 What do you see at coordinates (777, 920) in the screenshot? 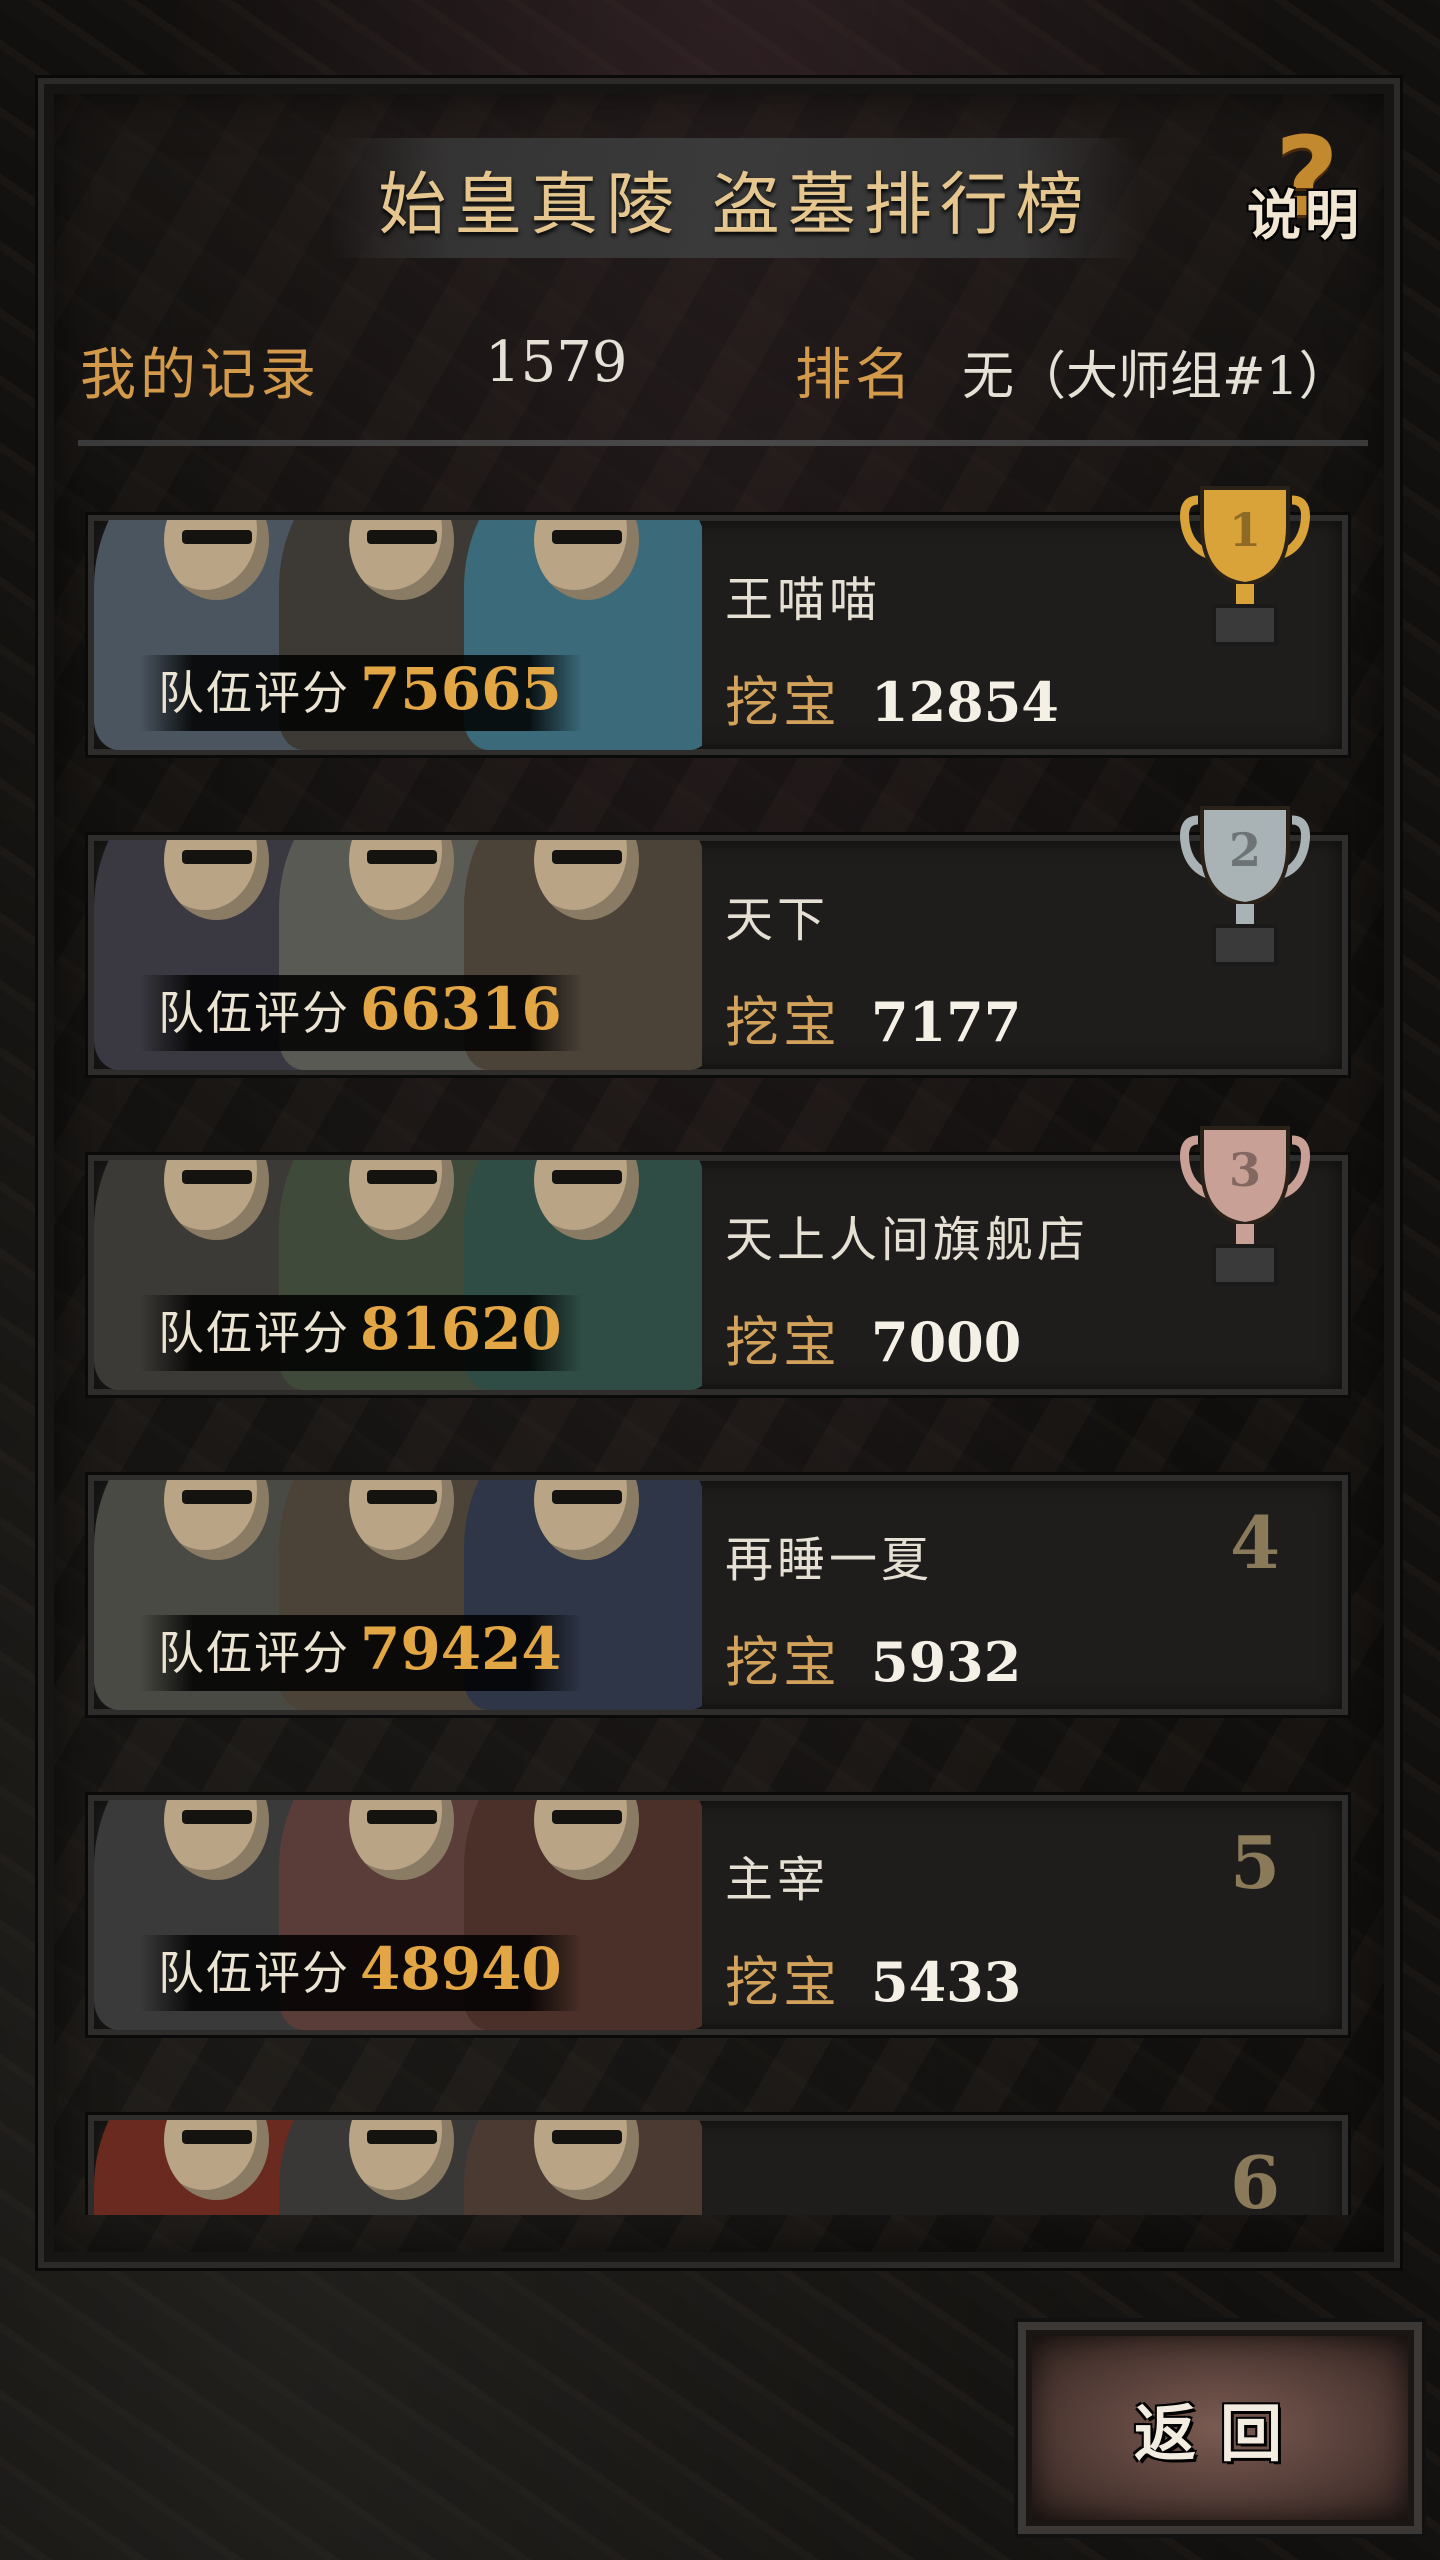
I see `player-name: 天下` at bounding box center [777, 920].